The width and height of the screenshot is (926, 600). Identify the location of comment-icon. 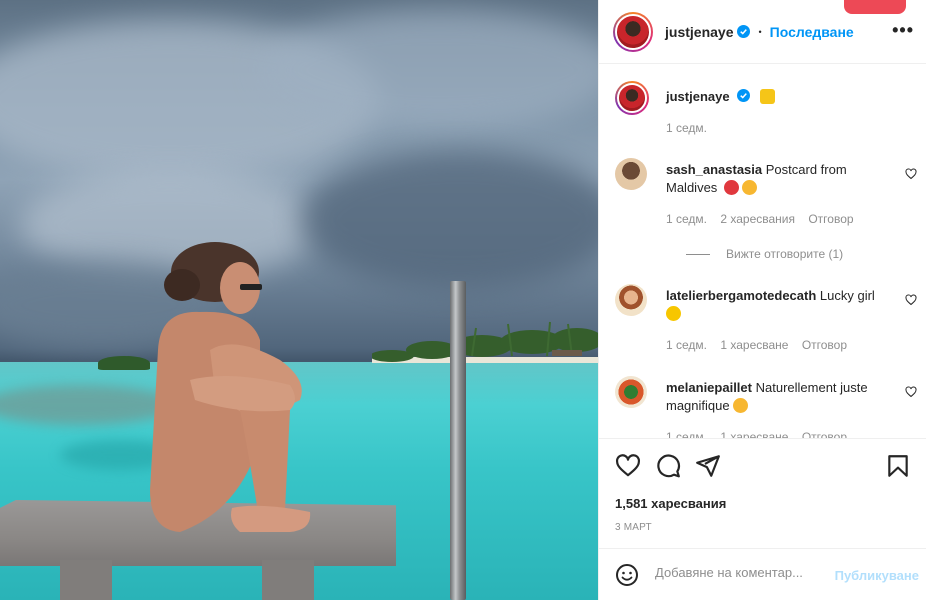
(668, 466).